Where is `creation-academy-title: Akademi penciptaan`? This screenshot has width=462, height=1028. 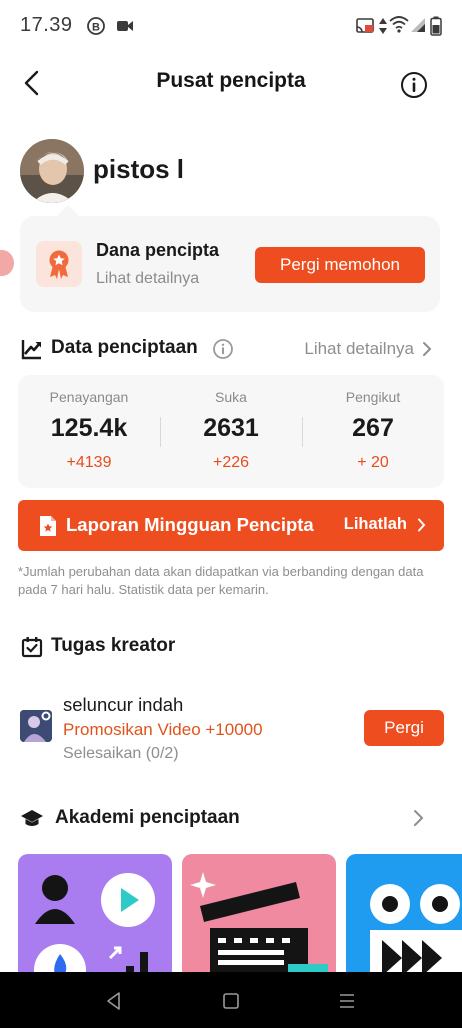
creation-academy-title: Akademi penciptaan is located at coordinates (147, 817).